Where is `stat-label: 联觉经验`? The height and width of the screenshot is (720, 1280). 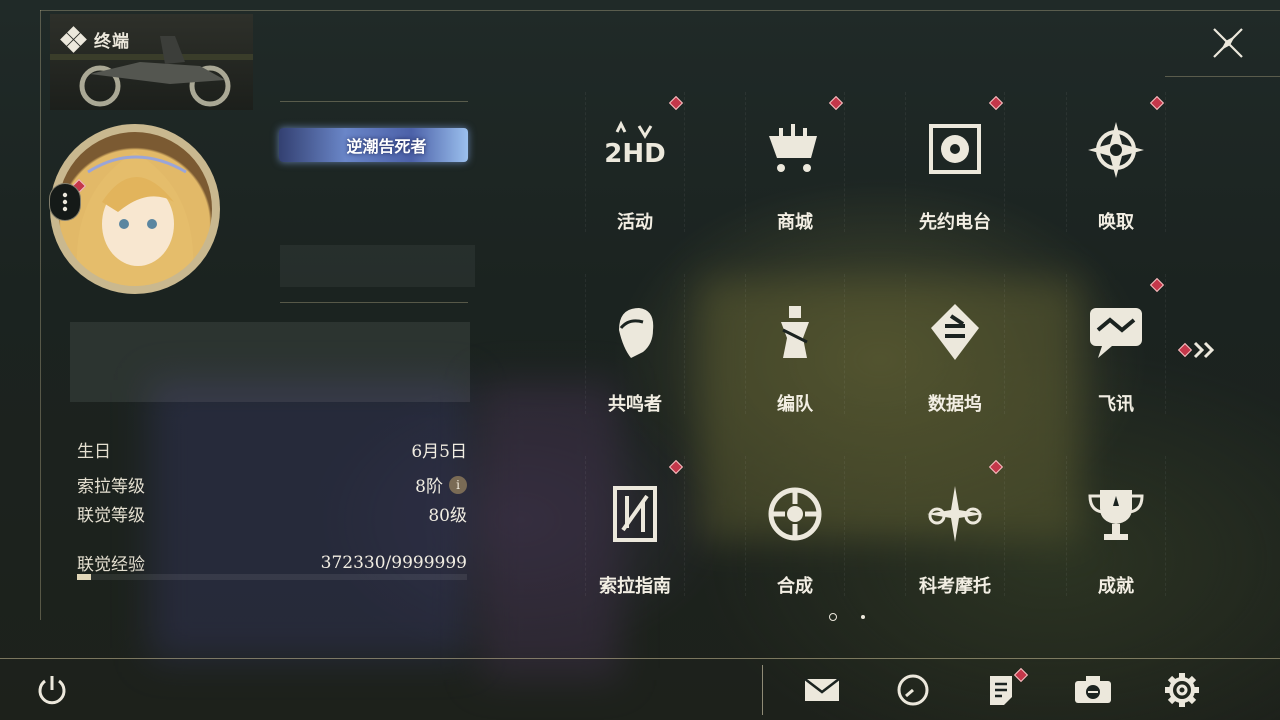 stat-label: 联觉经验 is located at coordinates (111, 565).